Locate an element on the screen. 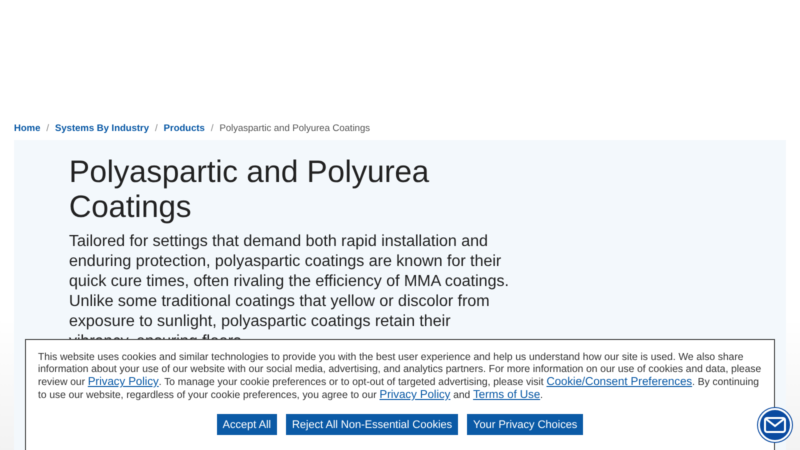 The width and height of the screenshot is (800, 450). breadcrumb-link: Home is located at coordinates (27, 128).